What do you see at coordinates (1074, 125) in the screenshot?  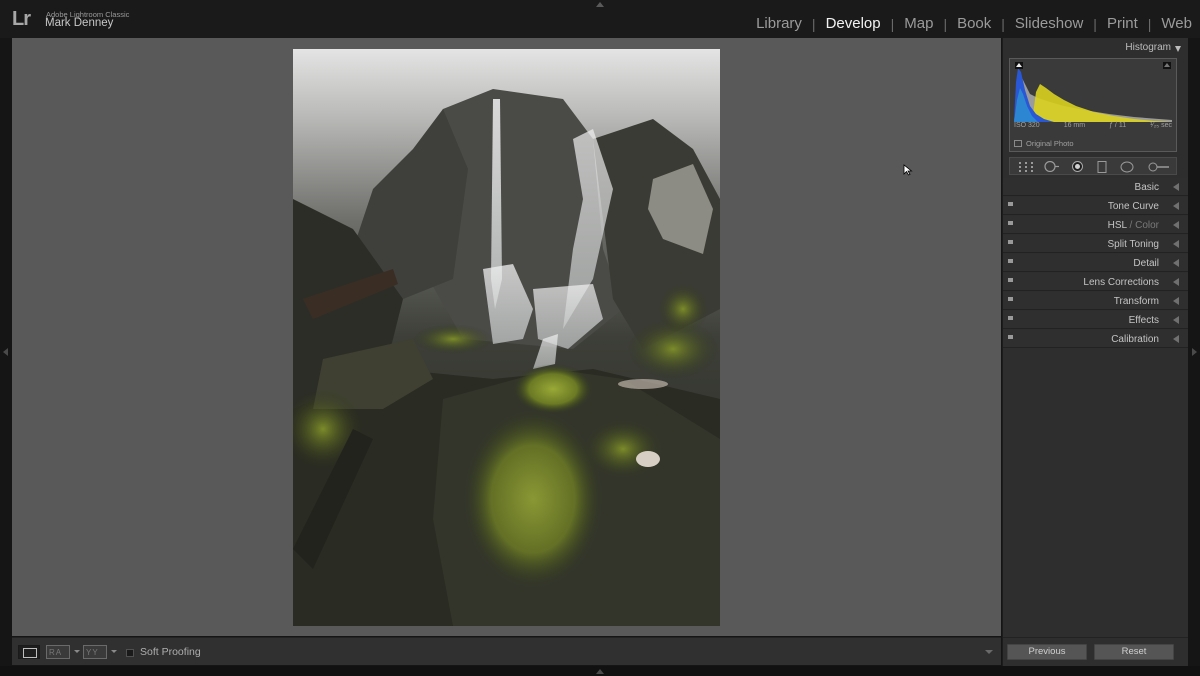 I see `exif-focal-length: 16 mm` at bounding box center [1074, 125].